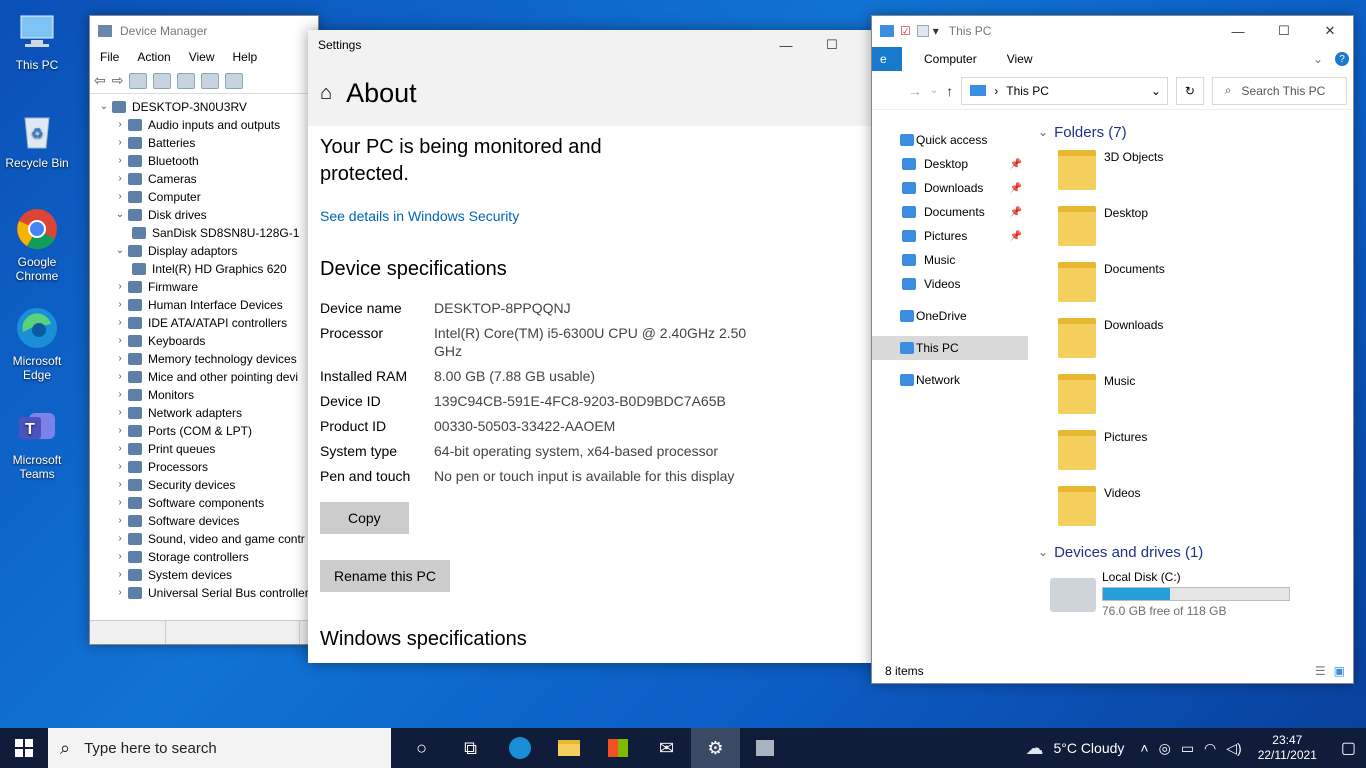 The image size is (1366, 768). I want to click on chevron-up-icon: ˄, so click(1144, 748).